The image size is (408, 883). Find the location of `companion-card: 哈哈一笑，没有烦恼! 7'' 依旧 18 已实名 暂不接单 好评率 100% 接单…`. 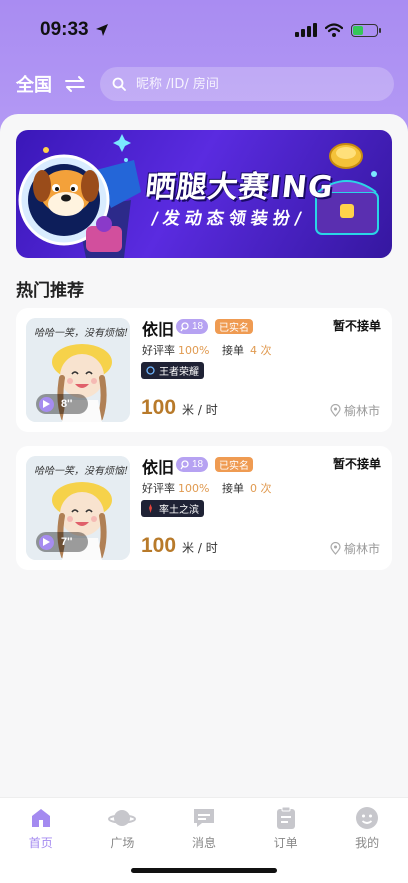

companion-card: 哈哈一笑，没有烦恼! 7'' 依旧 18 已实名 暂不接单 好评率 100% 接单… is located at coordinates (204, 508).